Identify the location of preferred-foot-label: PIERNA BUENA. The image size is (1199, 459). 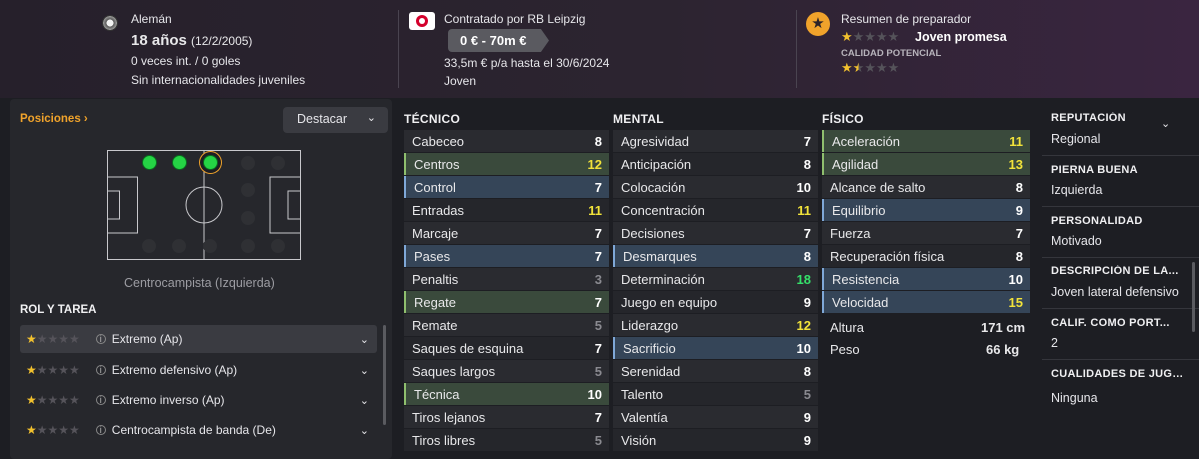
(1094, 170).